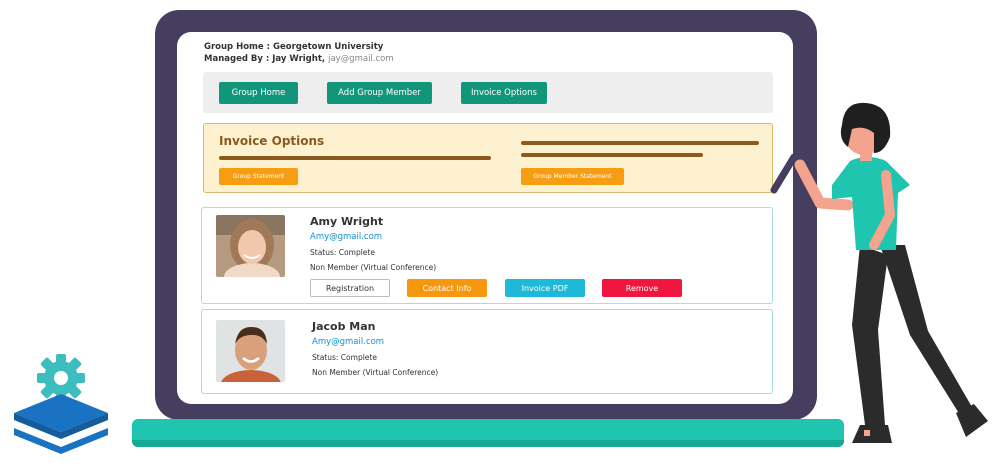 The width and height of the screenshot is (1001, 474). What do you see at coordinates (447, 288) in the screenshot?
I see `contact-info-button: Contact Info` at bounding box center [447, 288].